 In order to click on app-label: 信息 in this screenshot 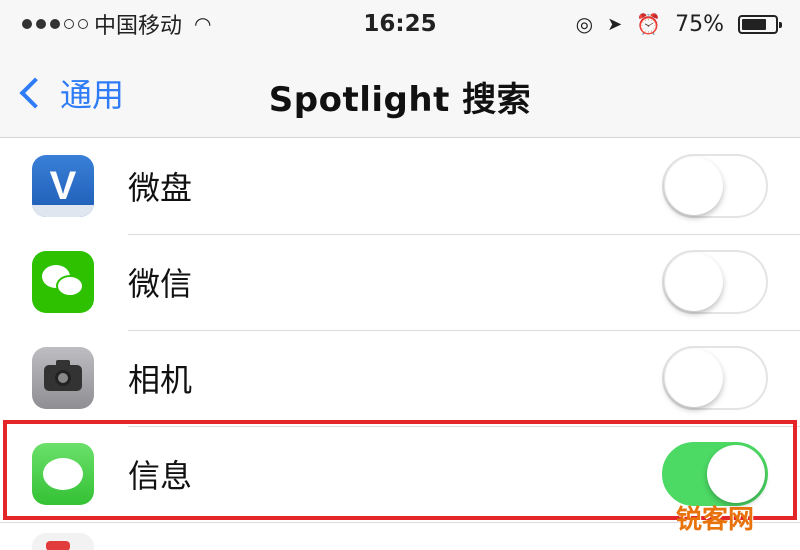, I will do `click(160, 476)`.